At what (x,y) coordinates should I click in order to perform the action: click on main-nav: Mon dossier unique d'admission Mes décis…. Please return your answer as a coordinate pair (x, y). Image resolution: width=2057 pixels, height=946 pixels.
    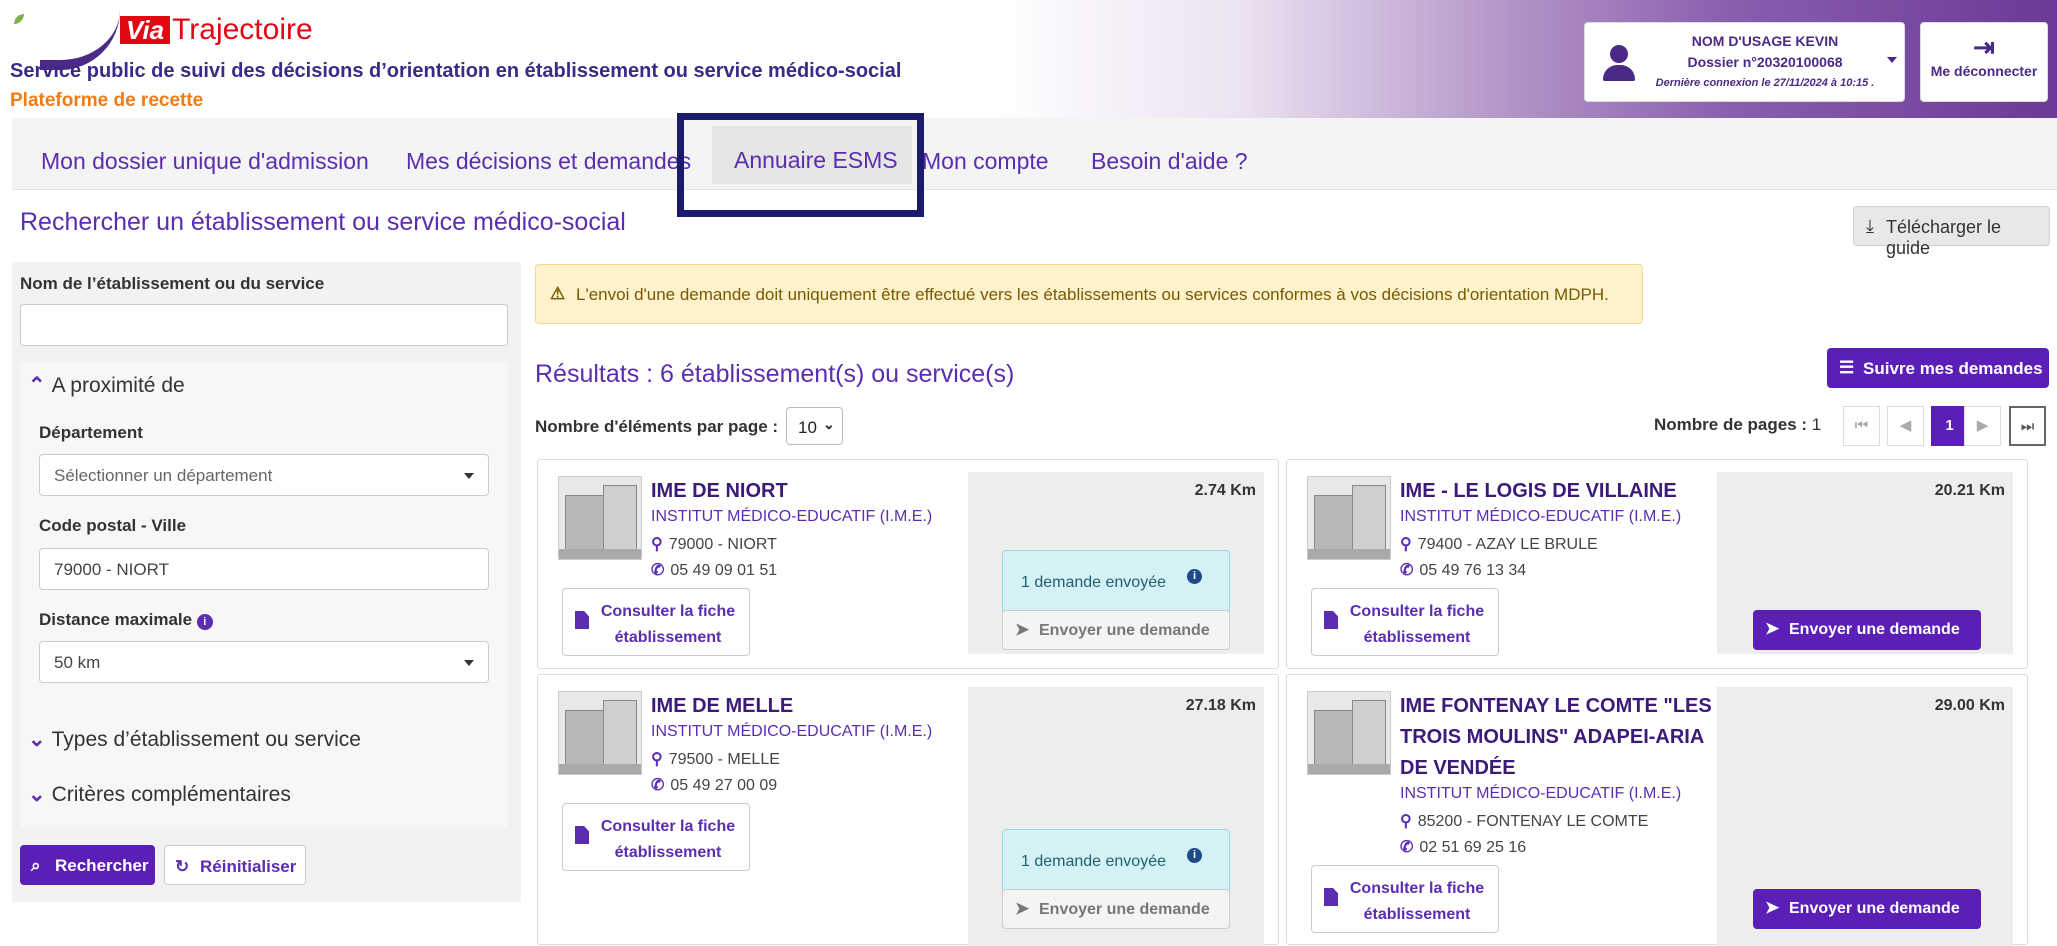
    Looking at the image, I should click on (1034, 154).